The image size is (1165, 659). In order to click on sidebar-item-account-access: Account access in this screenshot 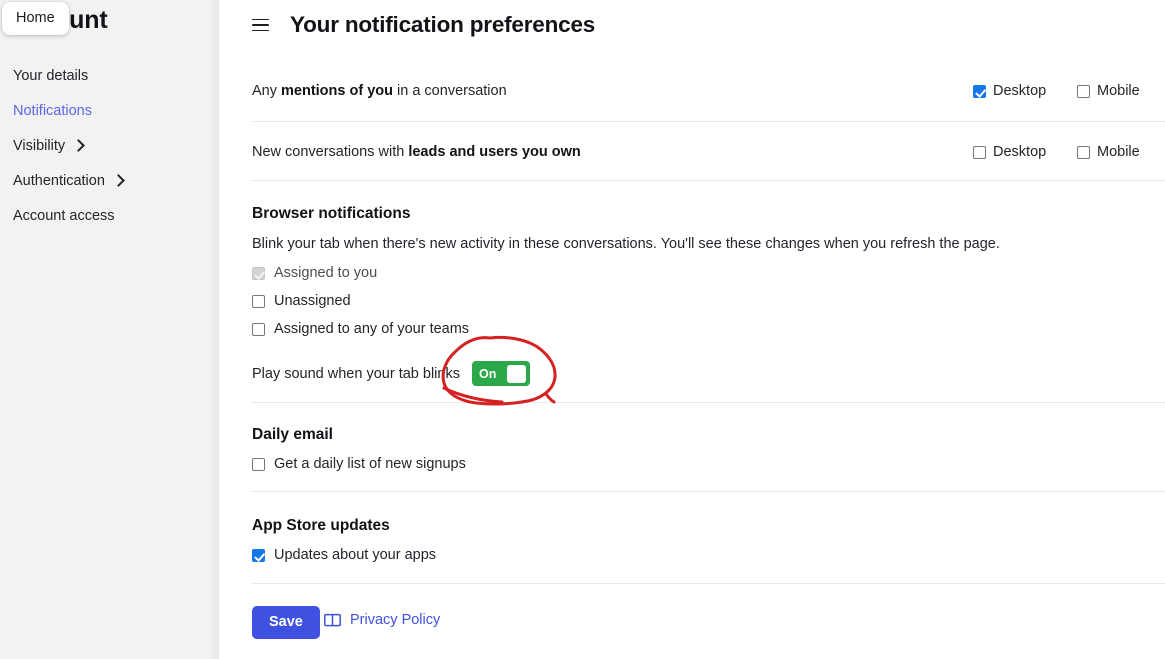, I will do `click(64, 216)`.